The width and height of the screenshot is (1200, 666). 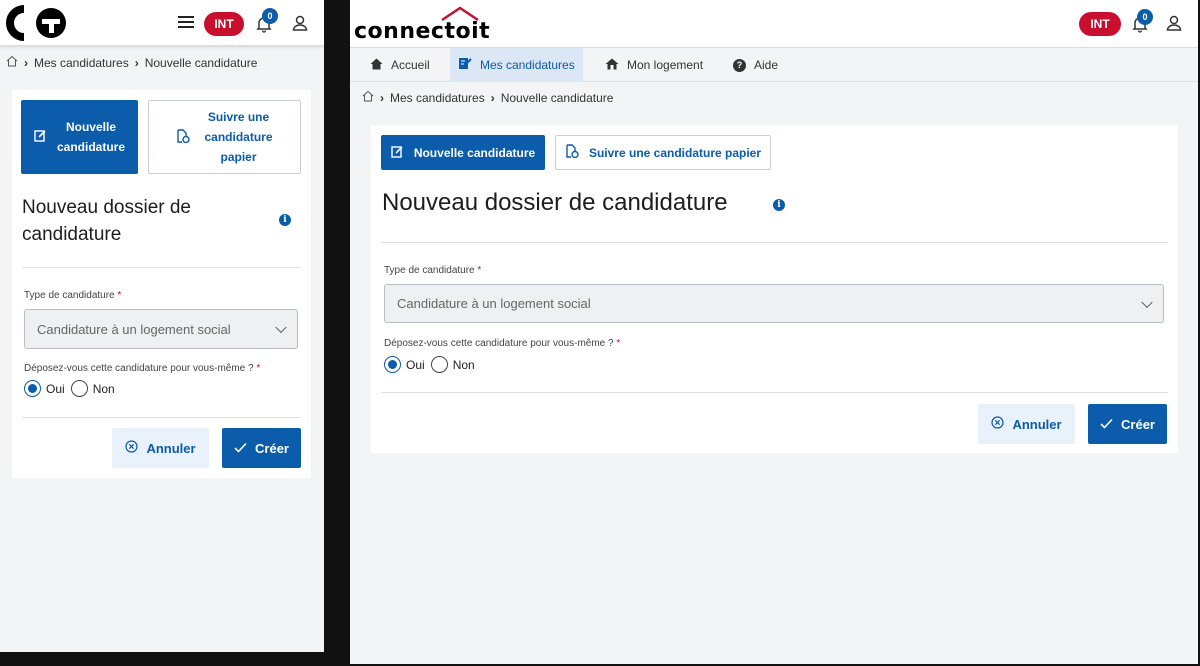 I want to click on cancel-circle-icon, so click(x=998, y=424).